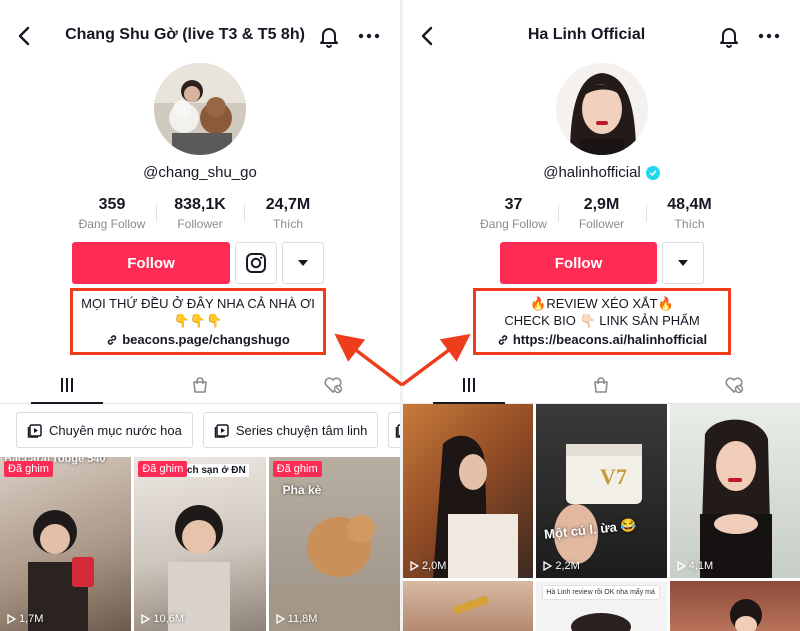 The height and width of the screenshot is (631, 800). Describe the element at coordinates (302, 619) in the screenshot. I see `view-count-text: 11,8M` at that location.